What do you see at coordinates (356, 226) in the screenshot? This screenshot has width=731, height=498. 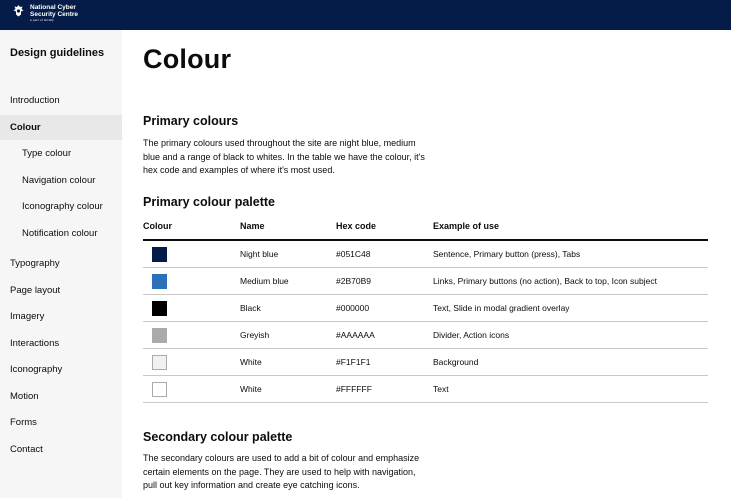 I see `column-header-hex: Hex code` at bounding box center [356, 226].